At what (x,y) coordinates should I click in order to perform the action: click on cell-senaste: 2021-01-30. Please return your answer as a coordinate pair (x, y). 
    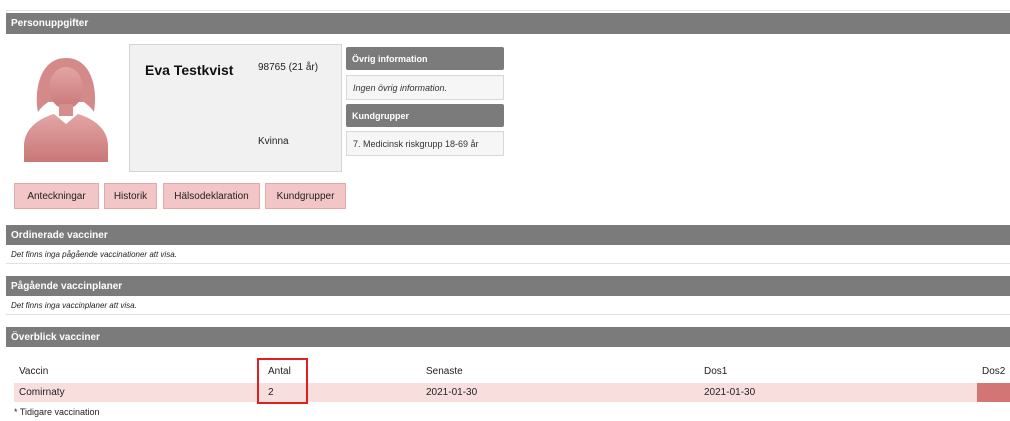
    Looking at the image, I should click on (452, 392).